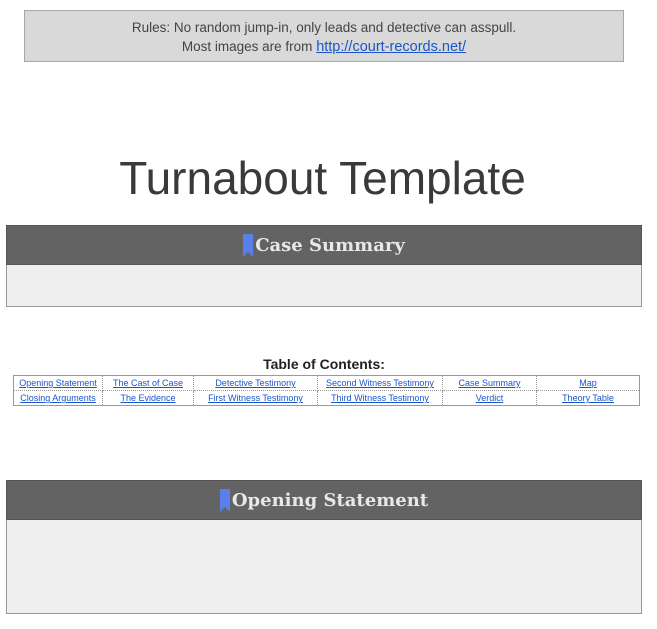 The width and height of the screenshot is (657, 629). I want to click on toc-link-theory-table: Theory Table, so click(588, 398).